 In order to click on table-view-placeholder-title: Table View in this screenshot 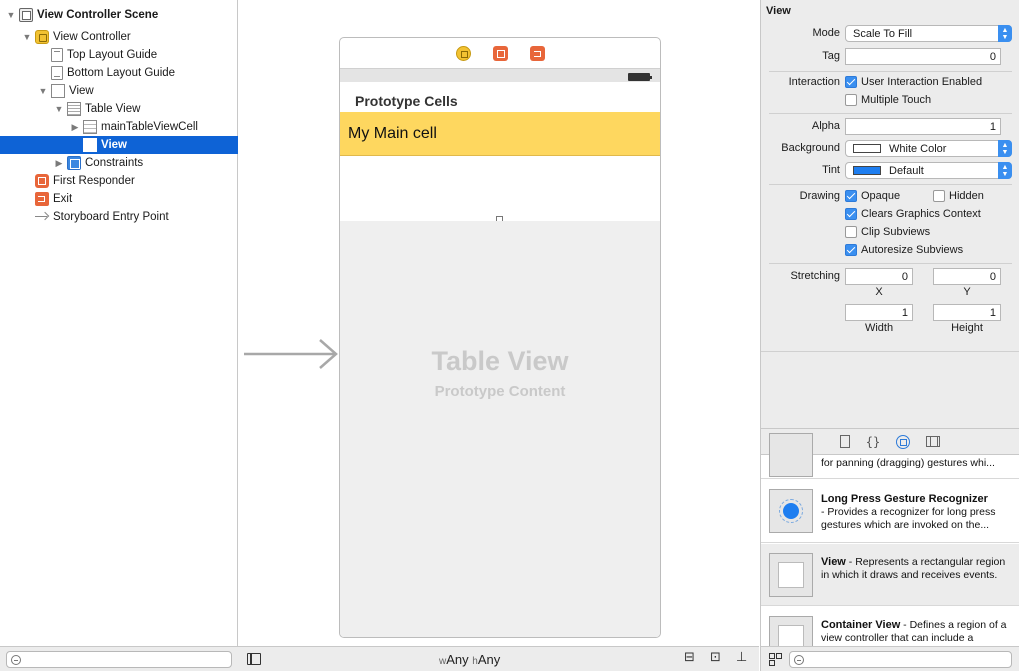, I will do `click(500, 361)`.